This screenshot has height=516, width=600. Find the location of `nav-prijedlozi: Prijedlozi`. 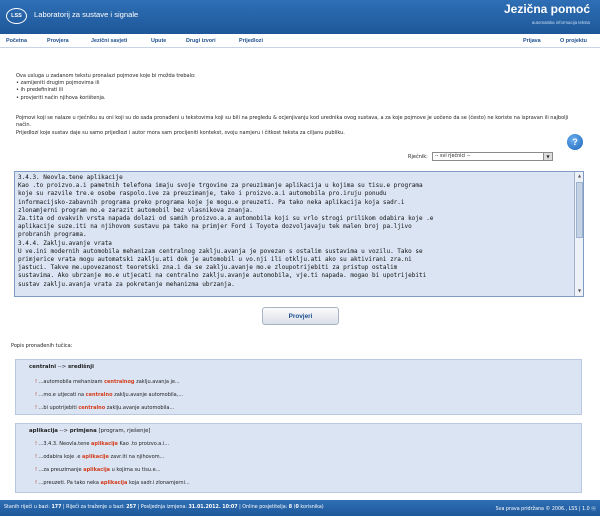

nav-prijedlozi: Prijedlozi is located at coordinates (251, 41).